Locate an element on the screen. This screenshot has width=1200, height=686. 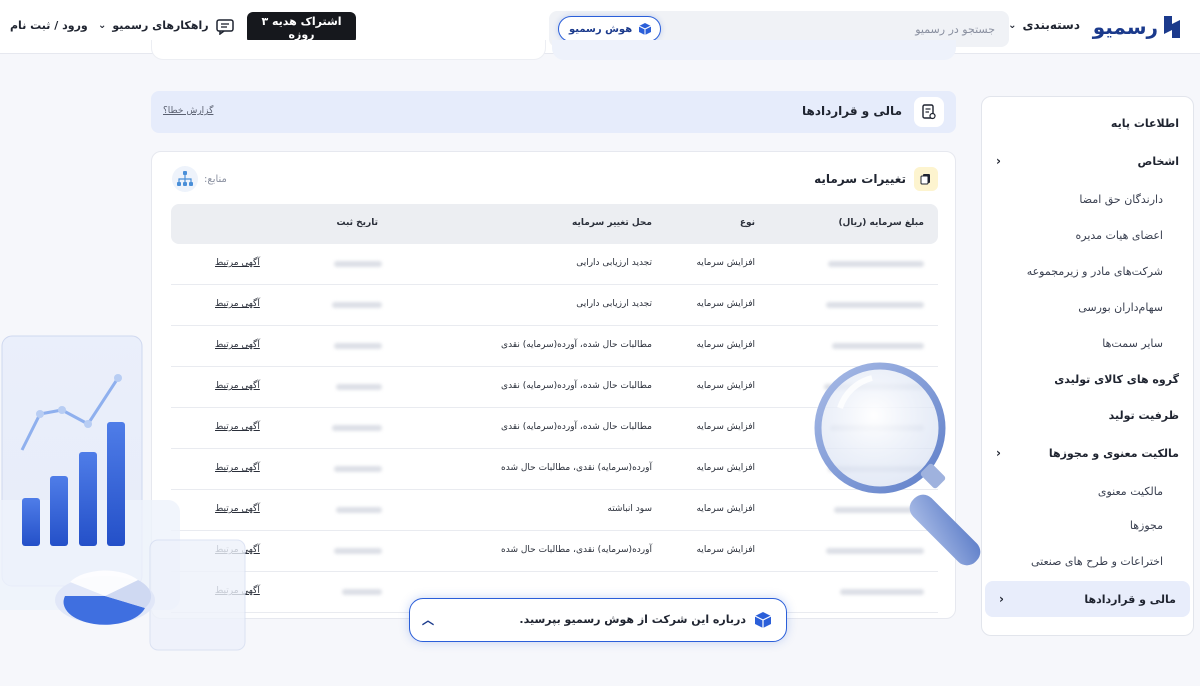
section-title: مالی و قراردادها is located at coordinates (852, 111).